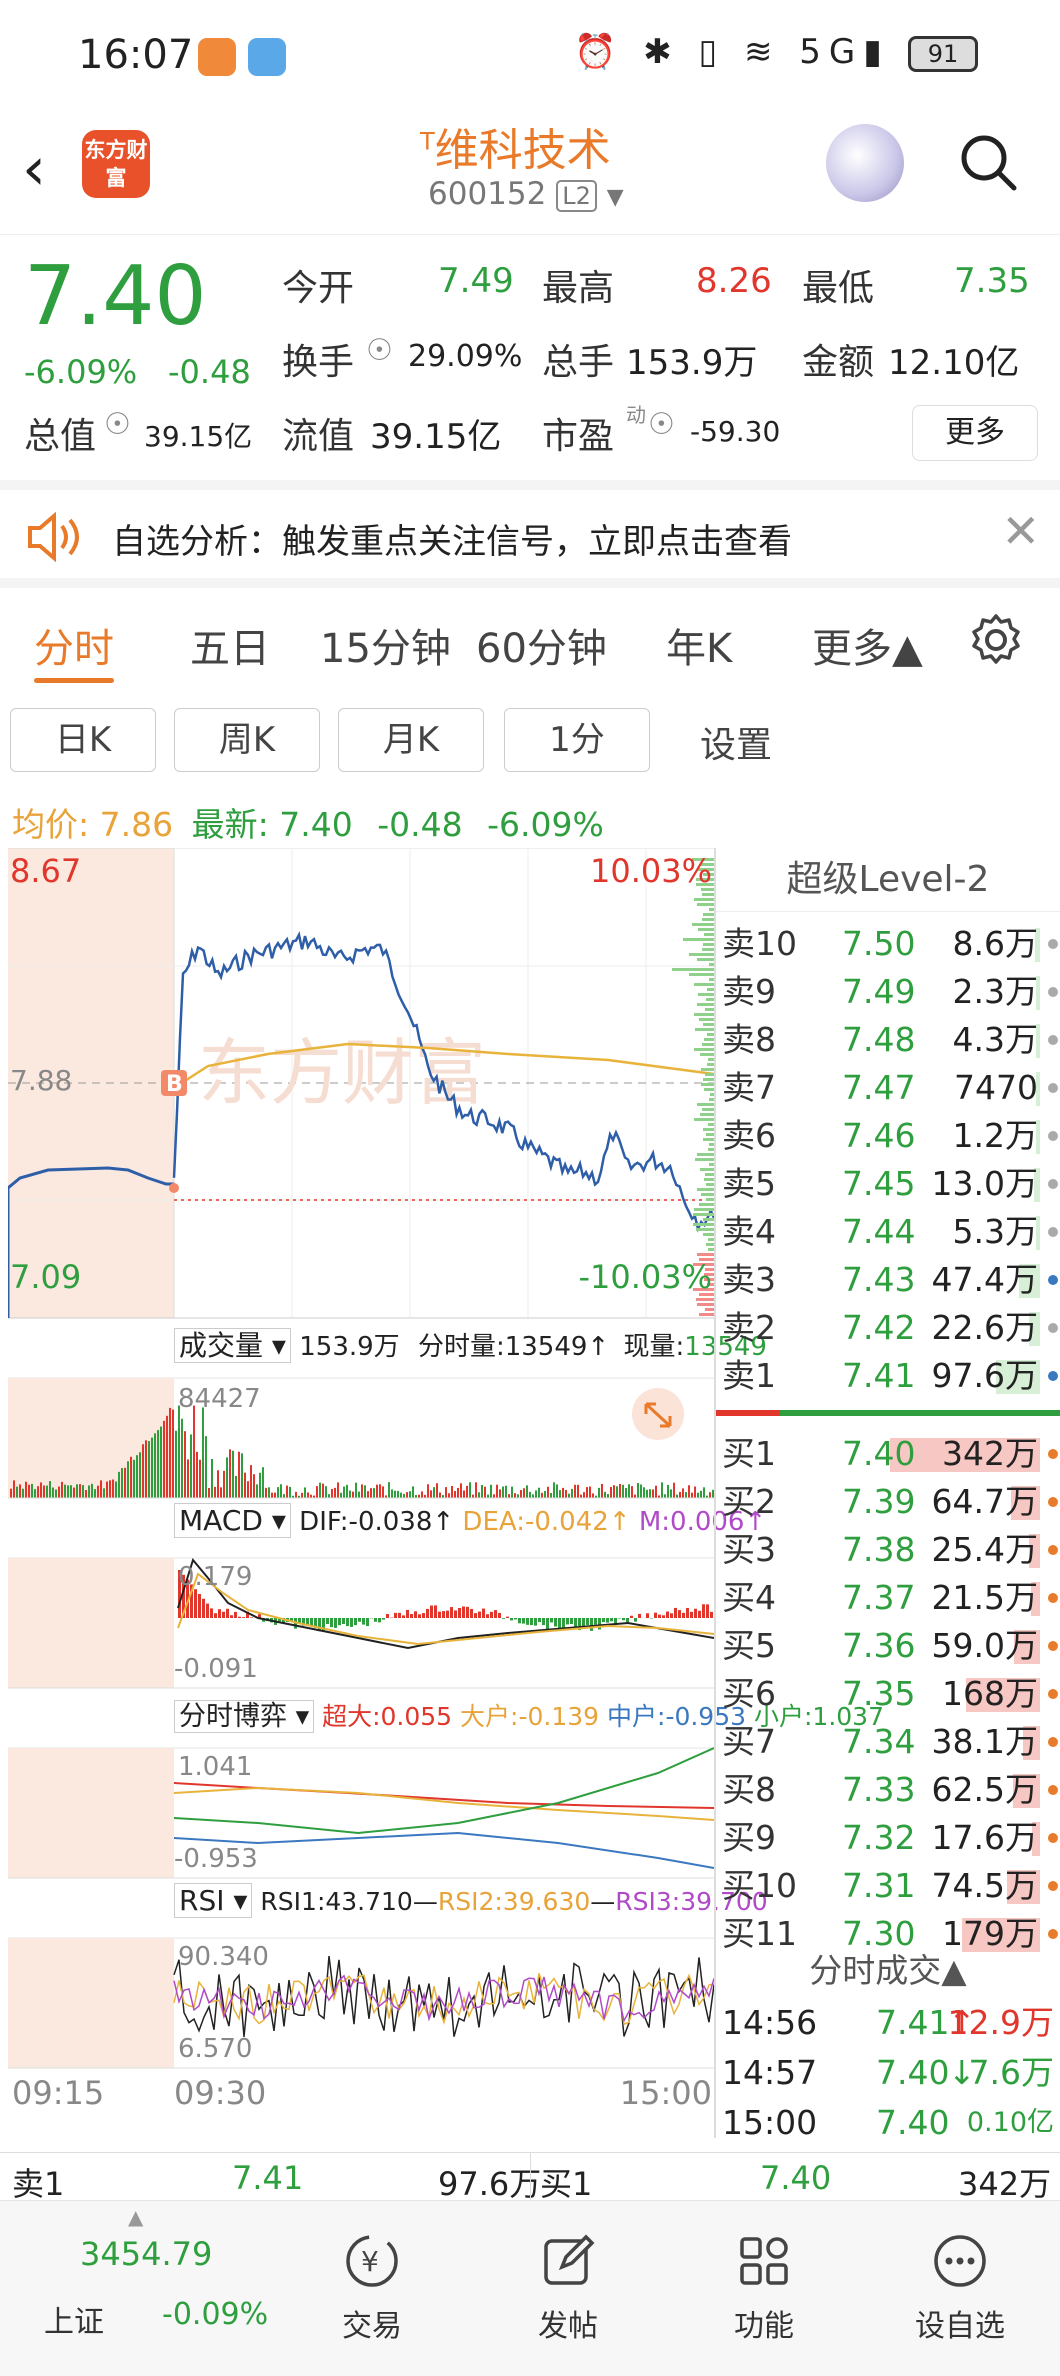  What do you see at coordinates (247, 740) in the screenshot?
I see `week-k-button: 周K` at bounding box center [247, 740].